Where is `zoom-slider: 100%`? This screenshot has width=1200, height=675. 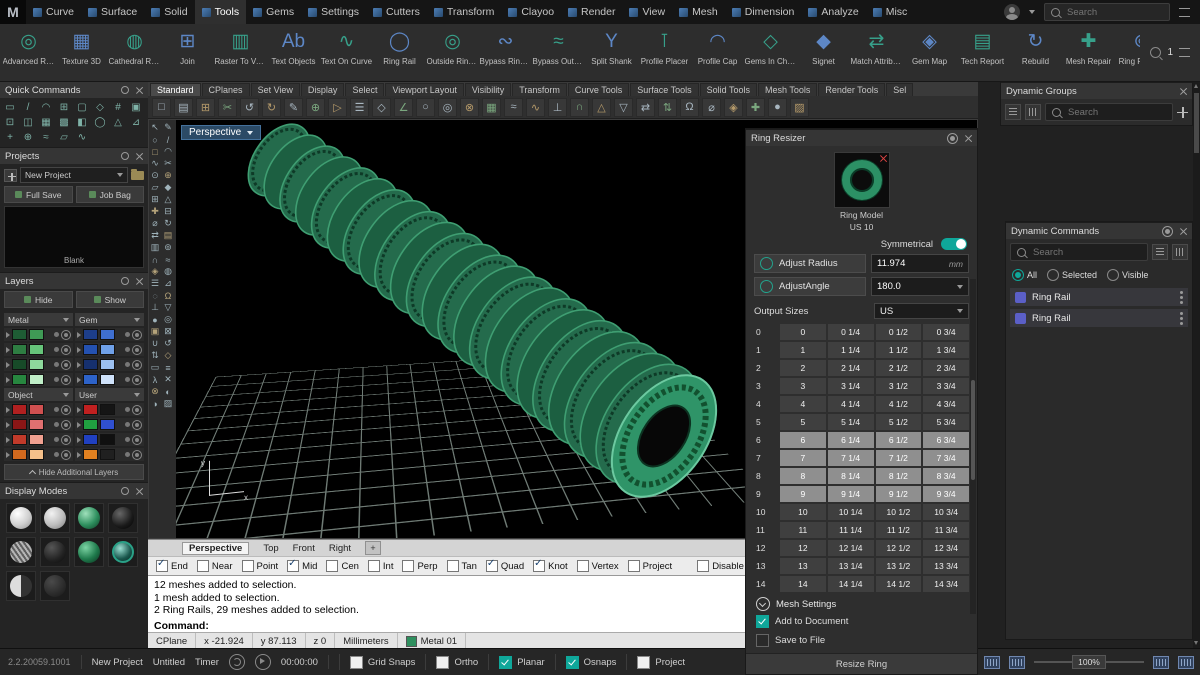
zoom-slider: 100% is located at coordinates (1089, 662).